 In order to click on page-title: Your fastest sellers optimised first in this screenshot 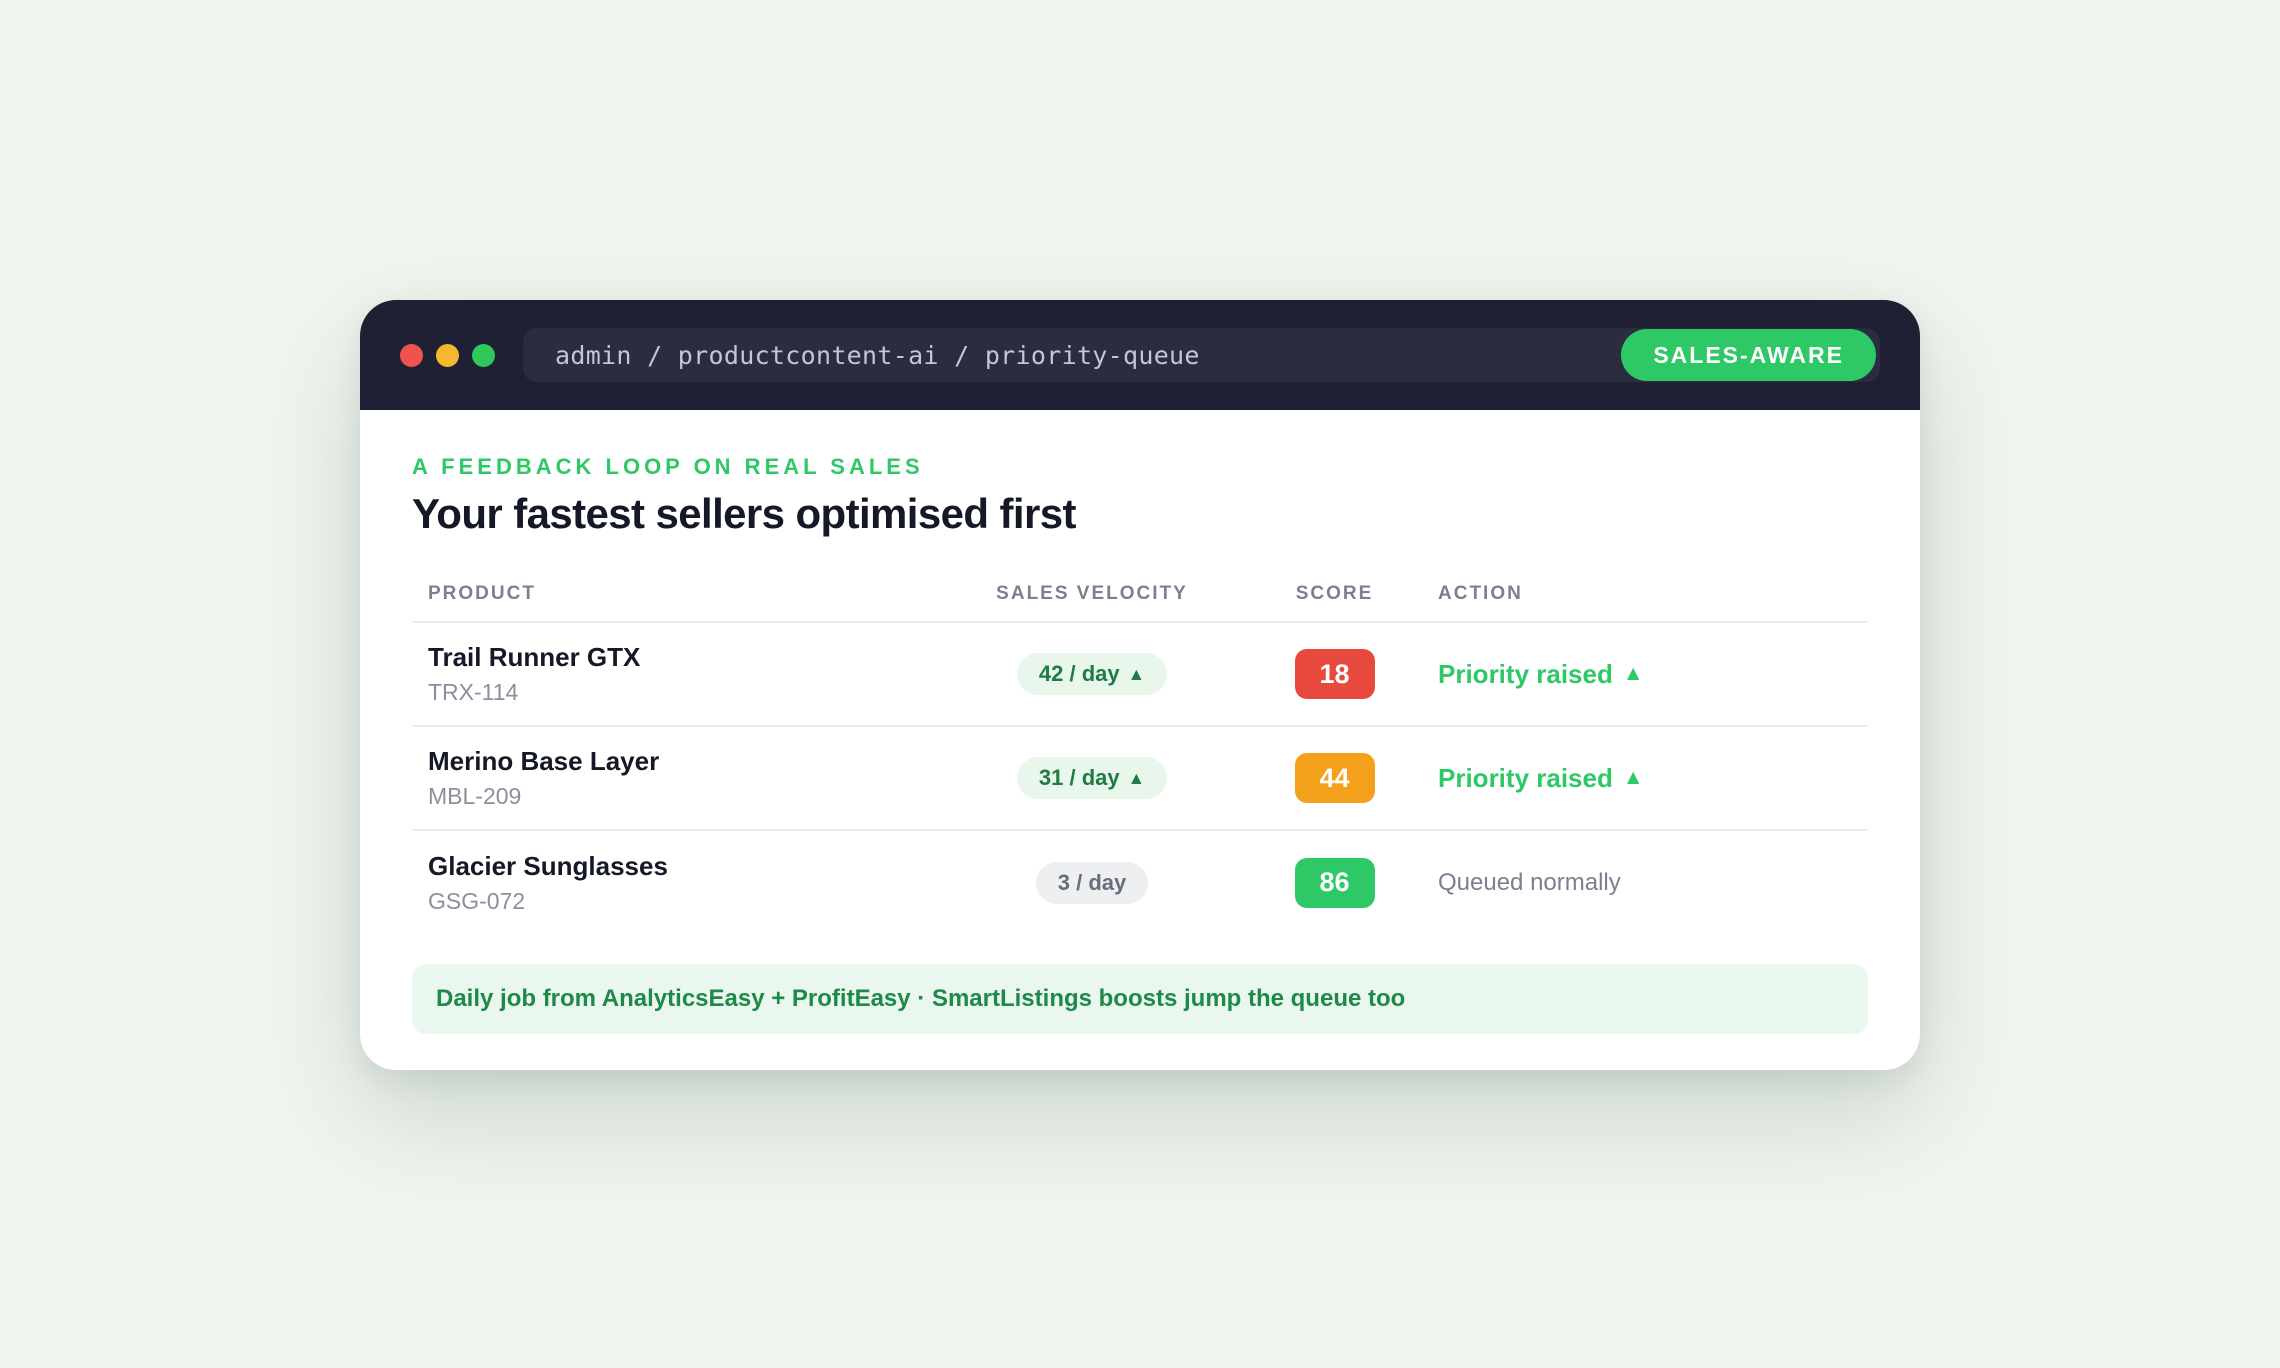, I will do `click(744, 513)`.